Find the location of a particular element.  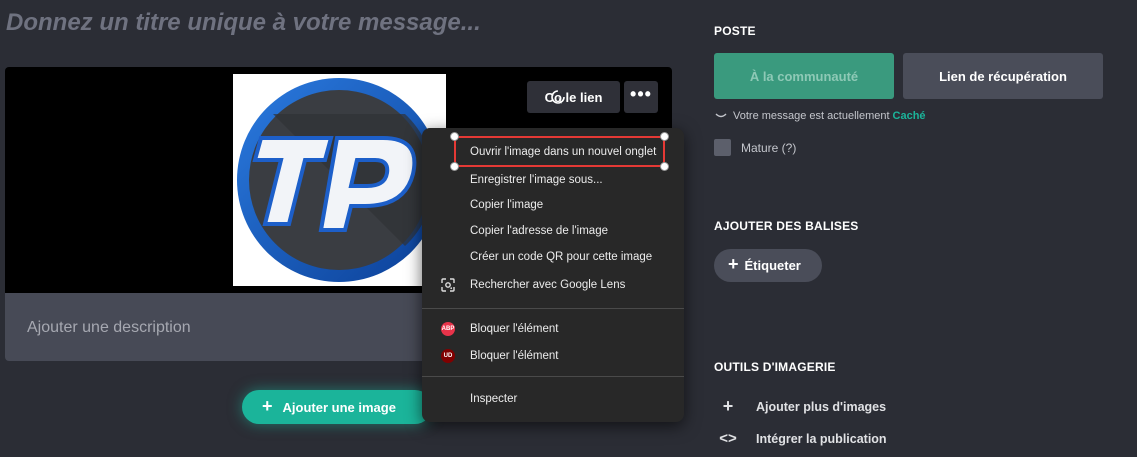

description-input is located at coordinates (217, 328).